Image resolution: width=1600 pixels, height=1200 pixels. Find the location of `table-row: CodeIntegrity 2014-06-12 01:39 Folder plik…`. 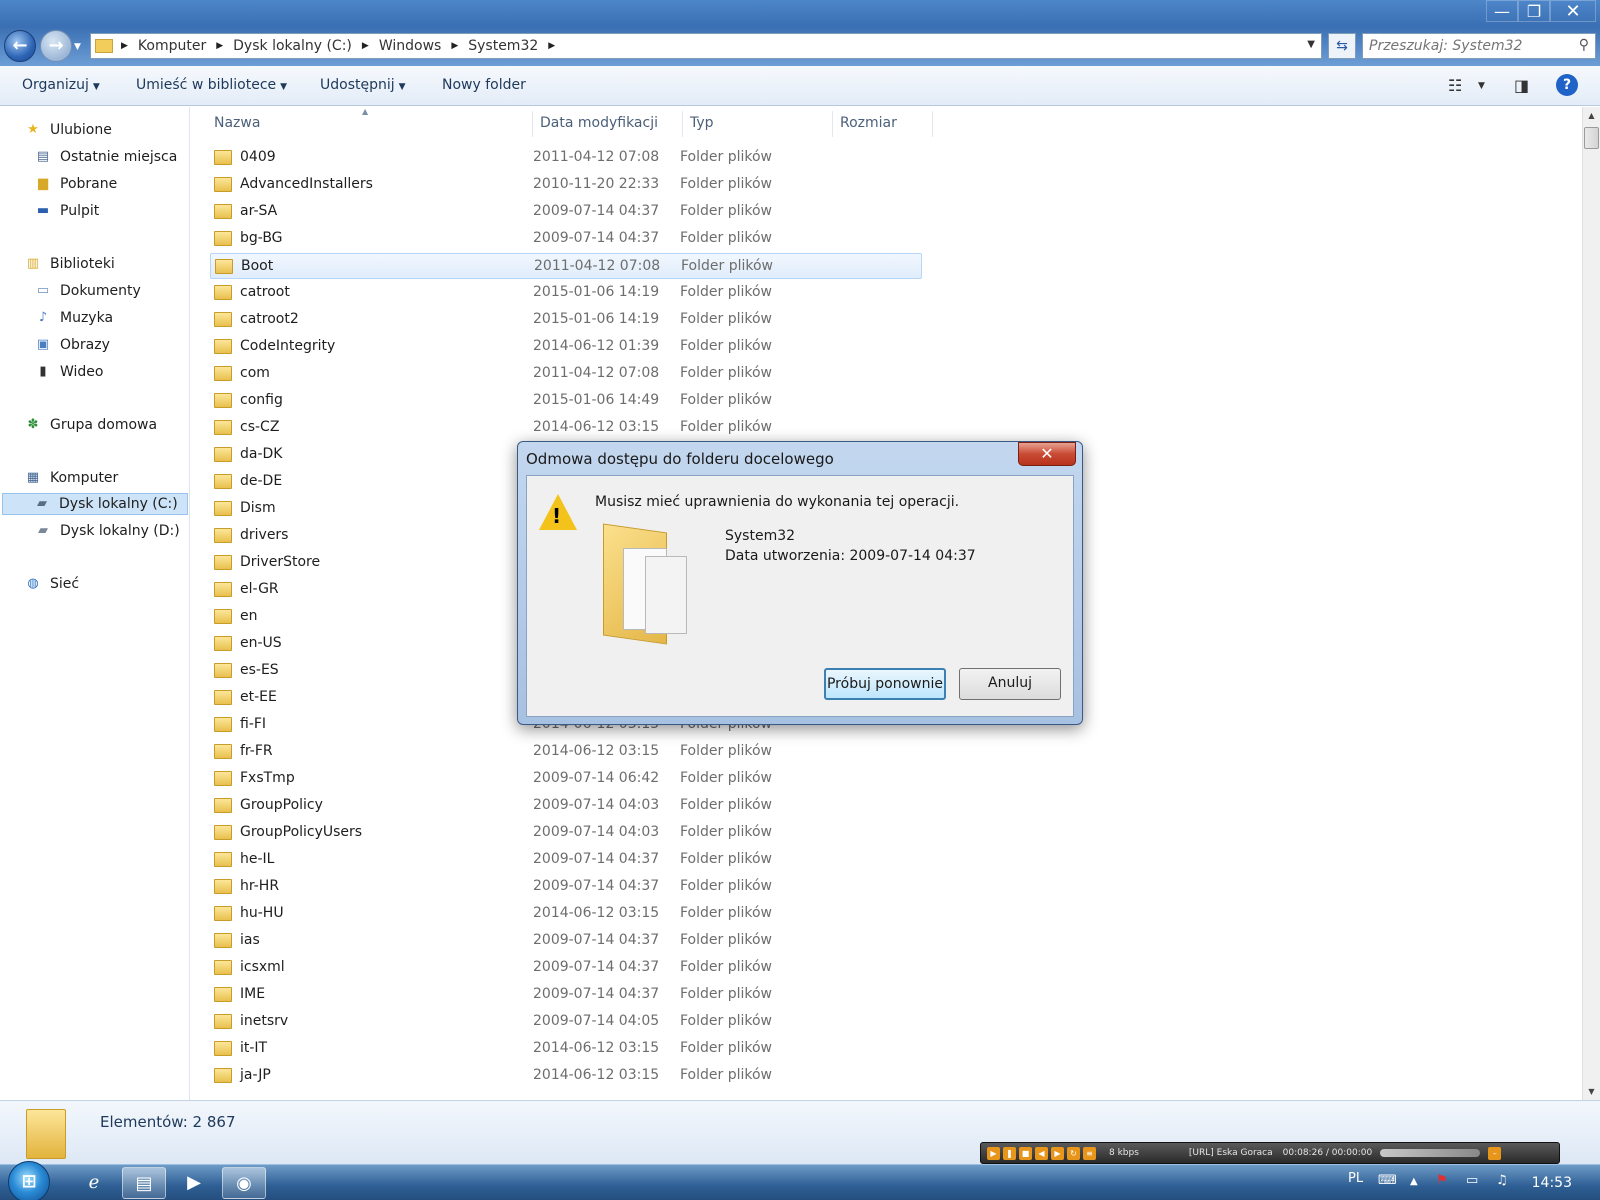

table-row: CodeIntegrity 2014-06-12 01:39 Folder plik… is located at coordinates (566, 347).